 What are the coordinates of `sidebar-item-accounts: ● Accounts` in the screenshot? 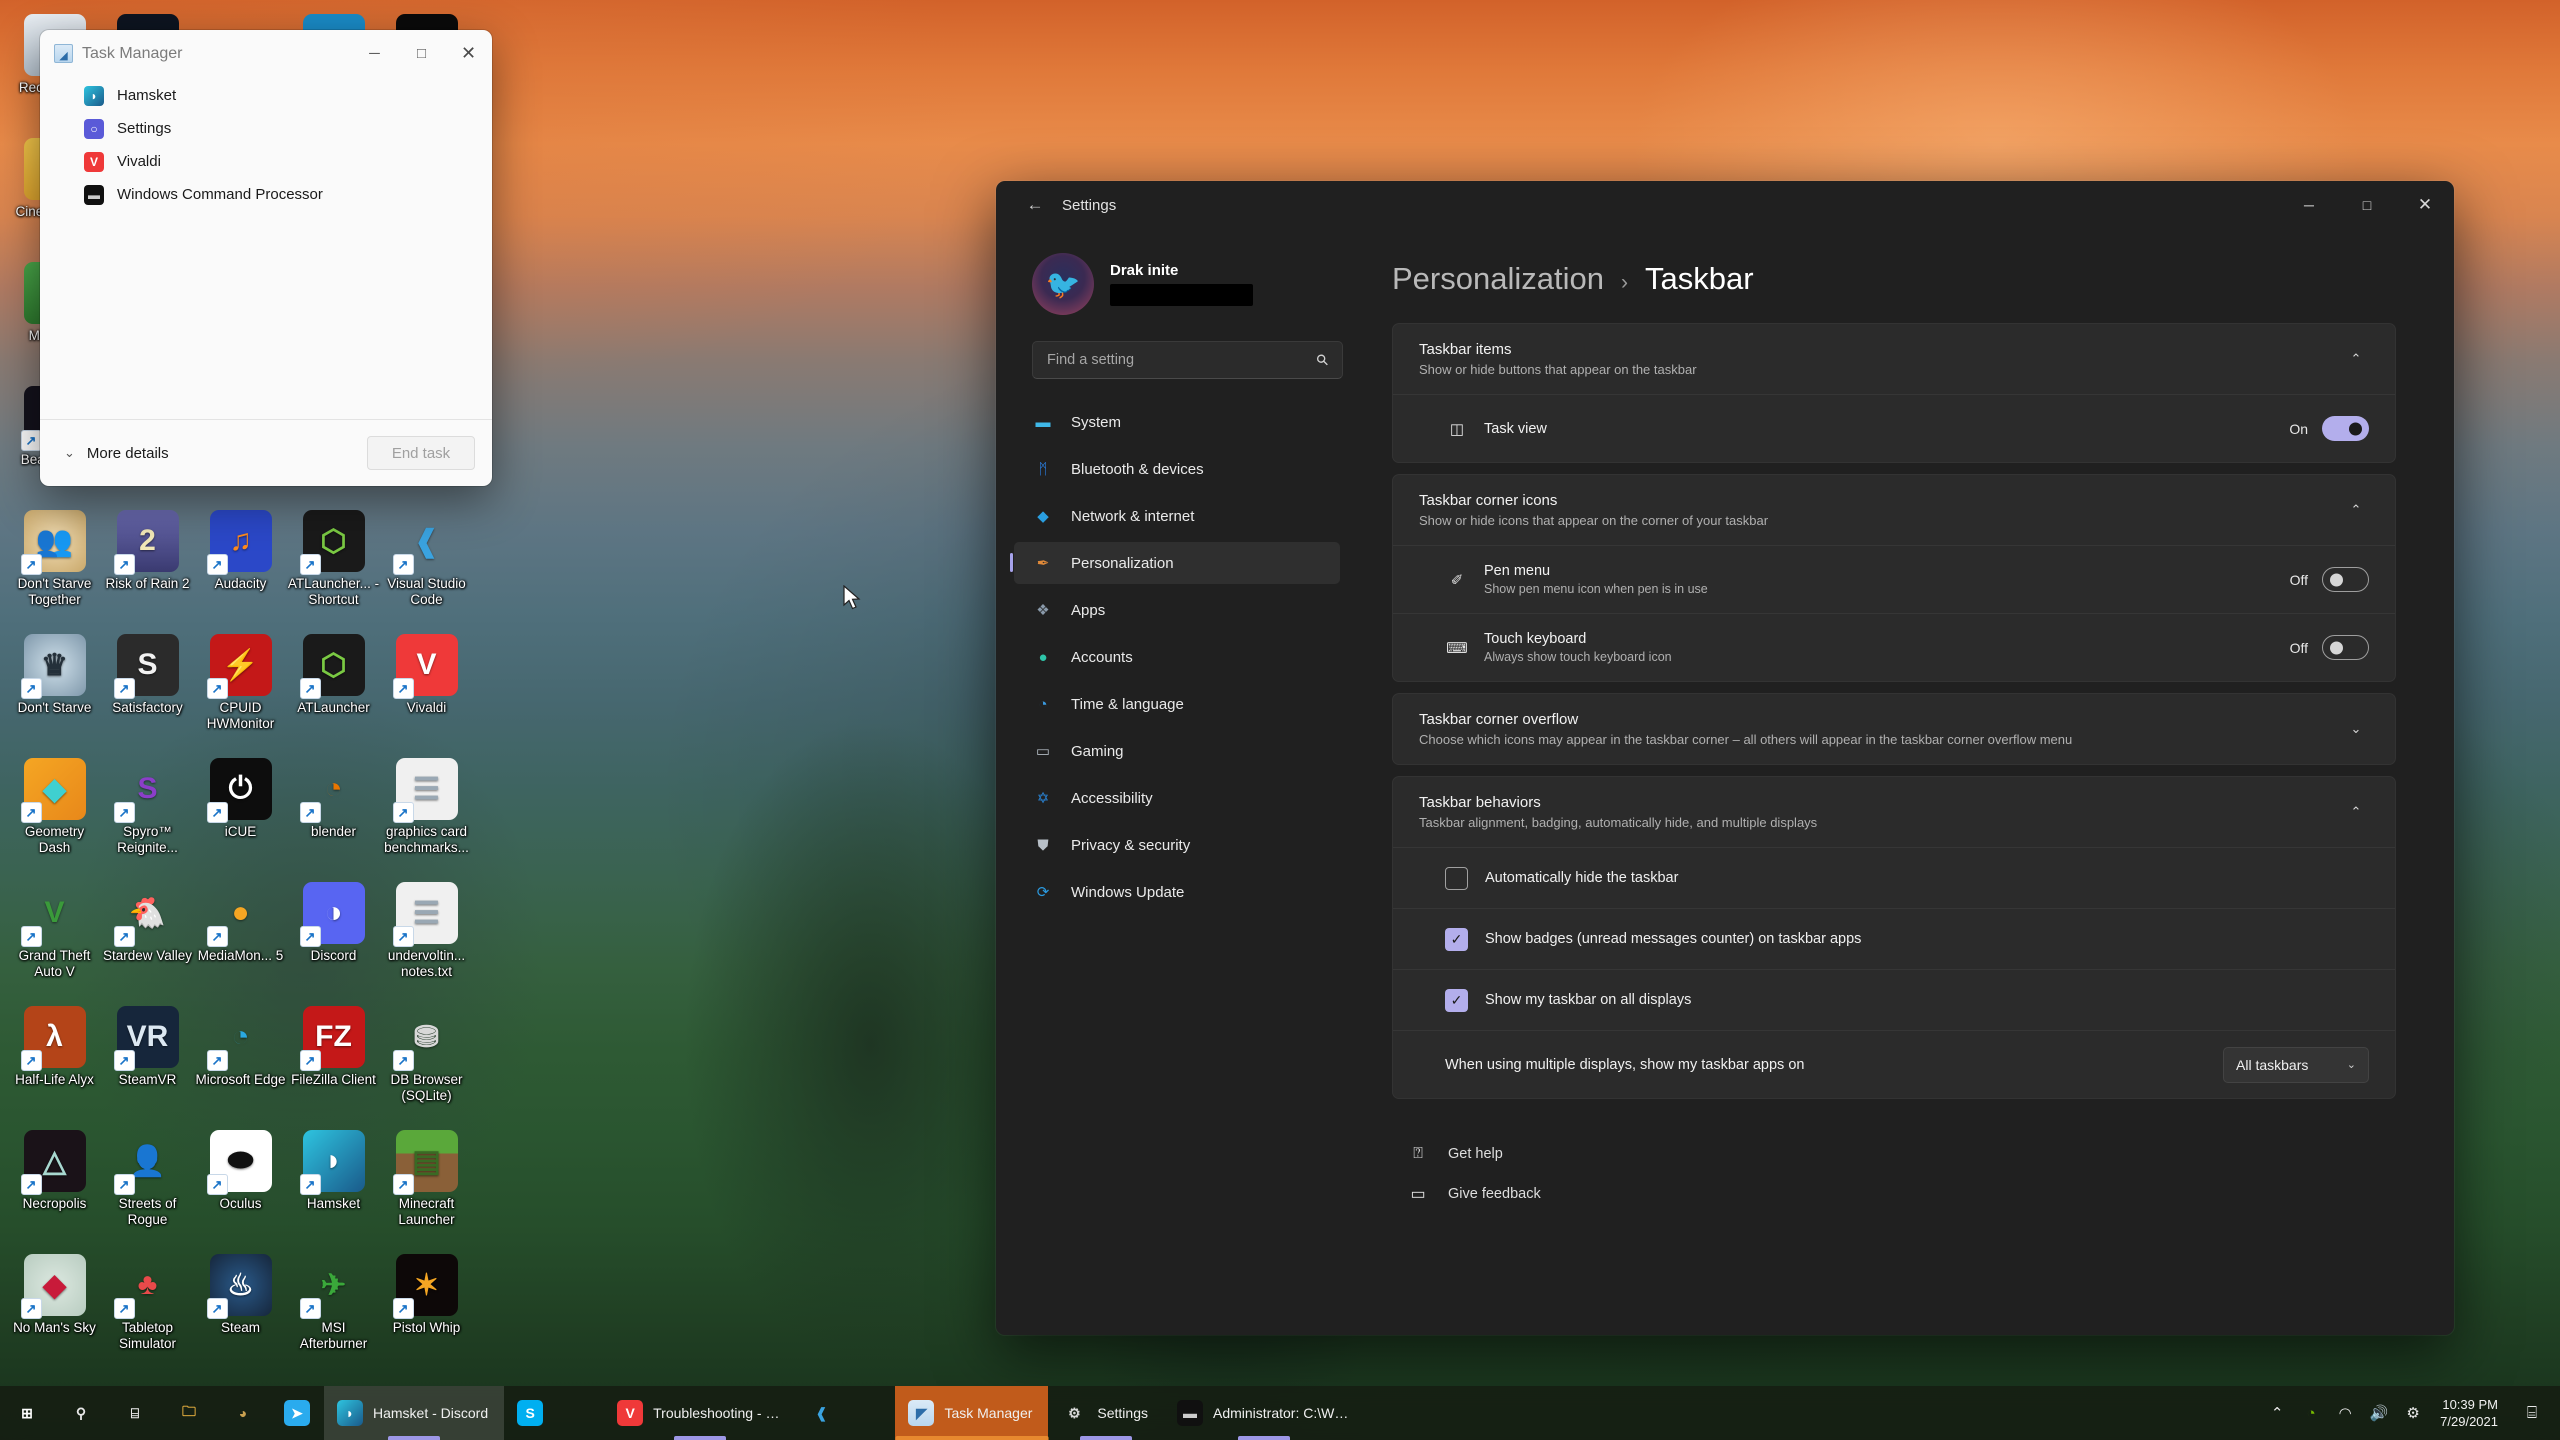 It's located at (1177, 657).